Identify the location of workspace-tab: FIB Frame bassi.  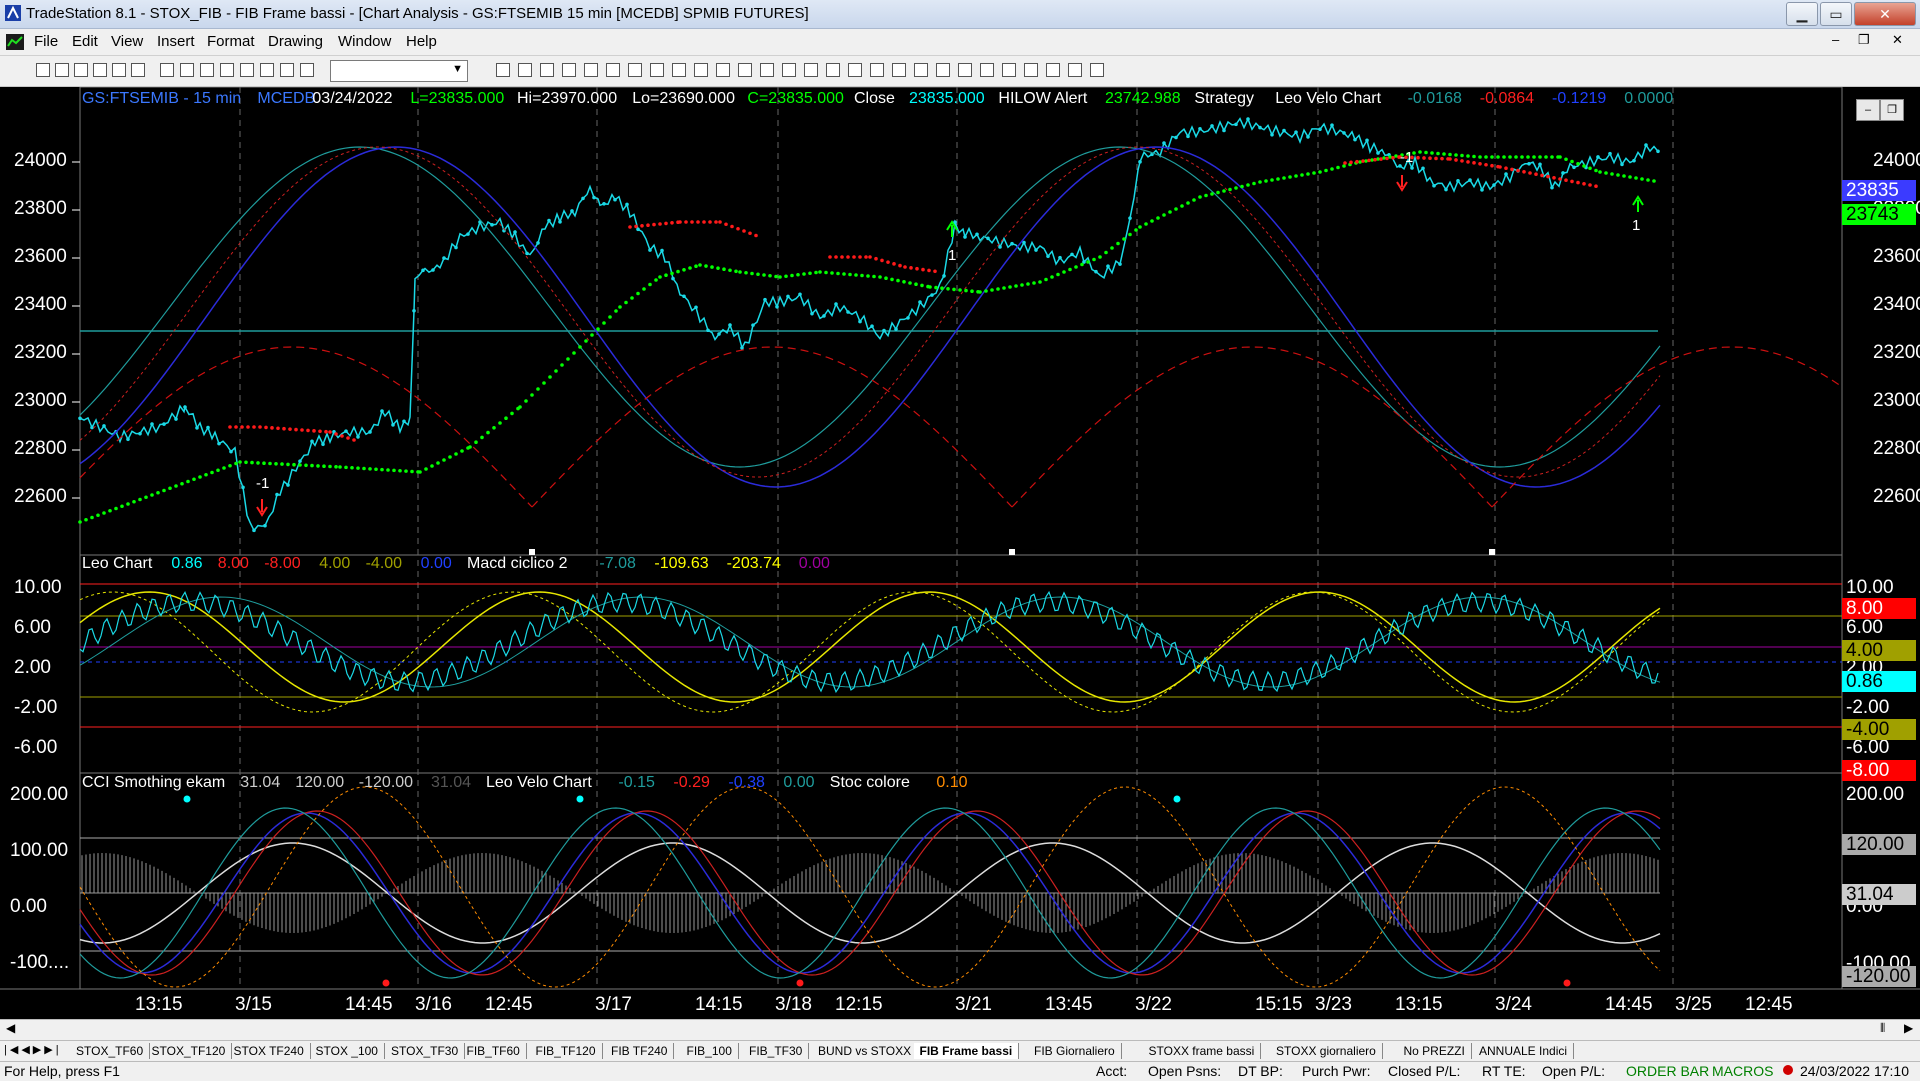
(966, 1051).